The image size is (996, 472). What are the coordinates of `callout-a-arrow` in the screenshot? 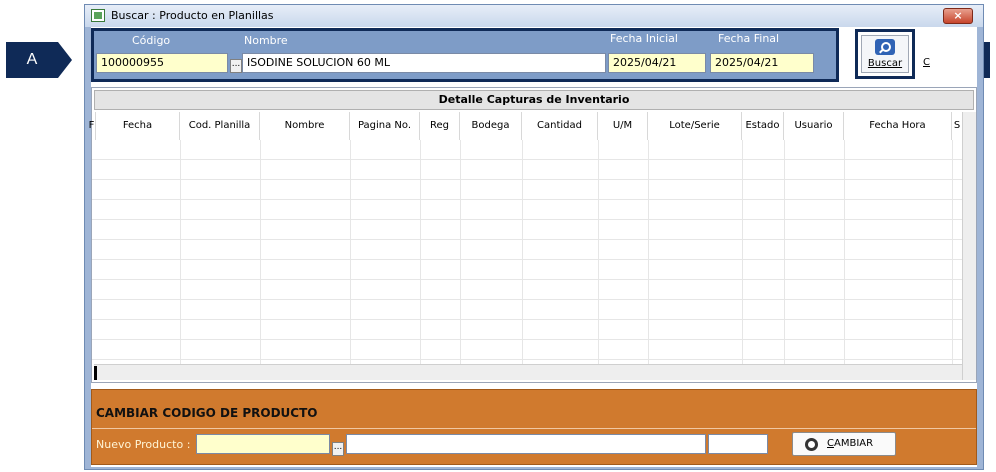 It's located at (65, 60).